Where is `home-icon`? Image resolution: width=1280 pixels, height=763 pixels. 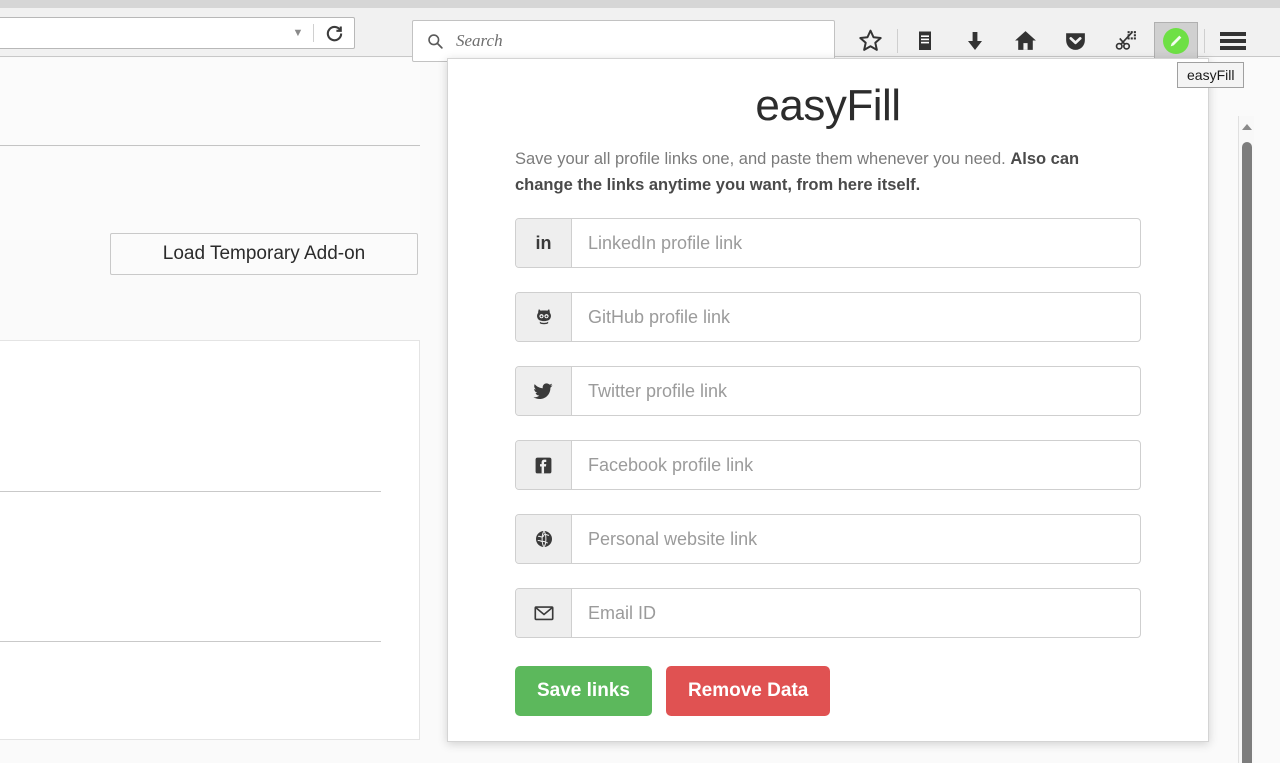
home-icon is located at coordinates (1025, 41).